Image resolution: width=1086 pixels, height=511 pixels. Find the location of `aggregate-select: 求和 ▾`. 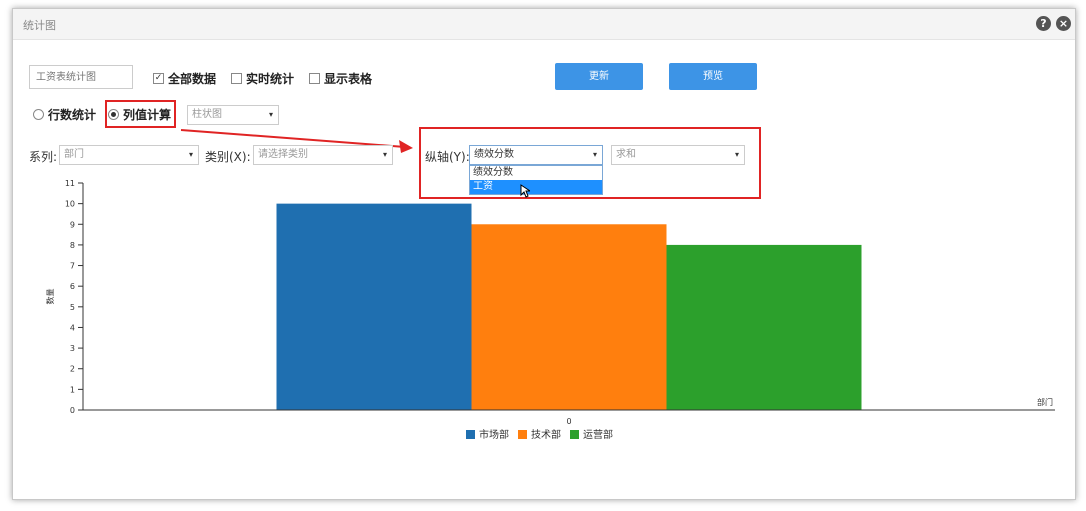

aggregate-select: 求和 ▾ is located at coordinates (678, 155).